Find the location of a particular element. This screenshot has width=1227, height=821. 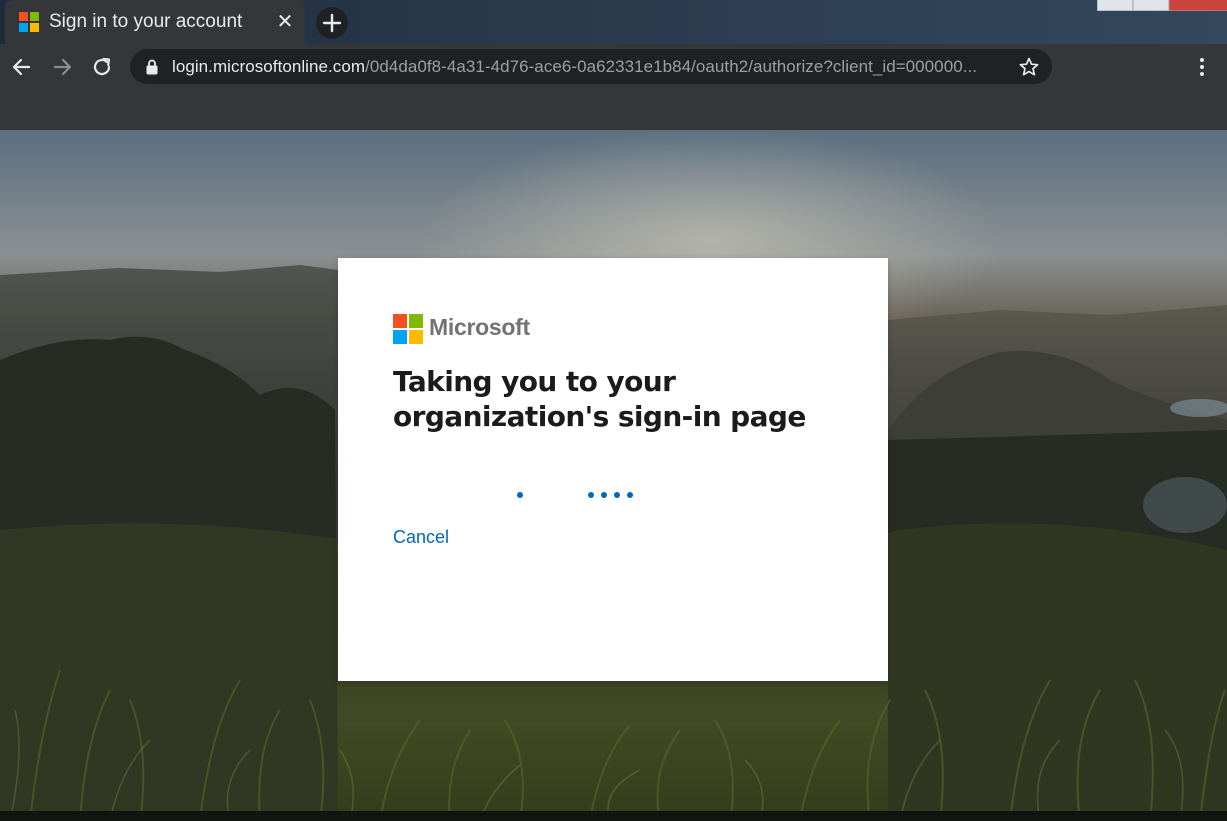

new-tab-button is located at coordinates (332, 23).